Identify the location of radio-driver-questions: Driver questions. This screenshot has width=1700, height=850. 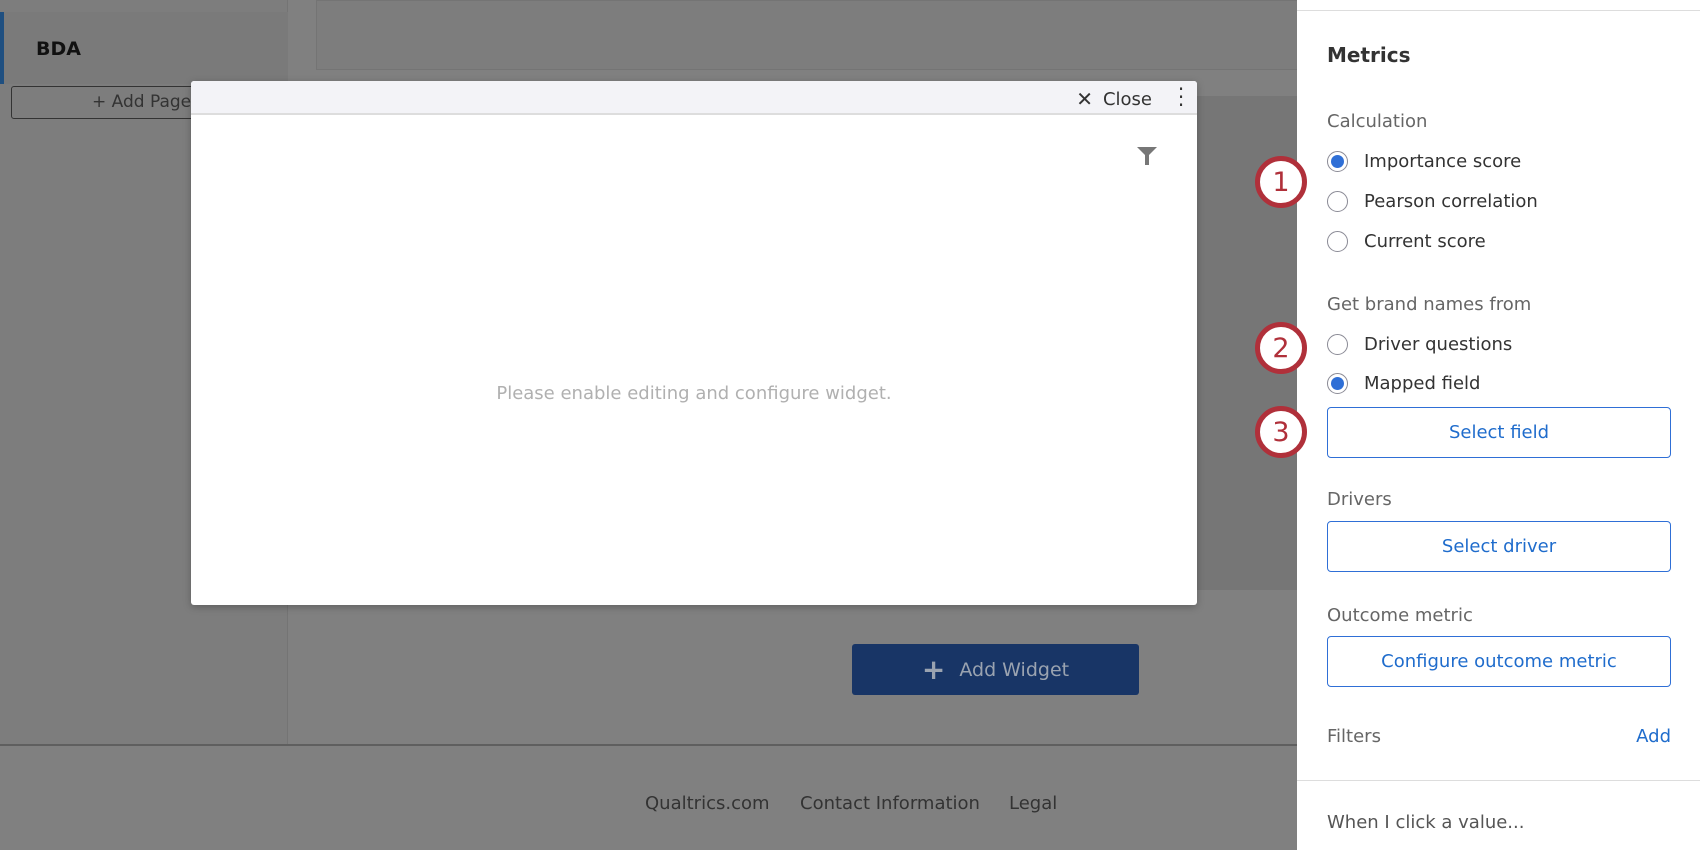
(1419, 344).